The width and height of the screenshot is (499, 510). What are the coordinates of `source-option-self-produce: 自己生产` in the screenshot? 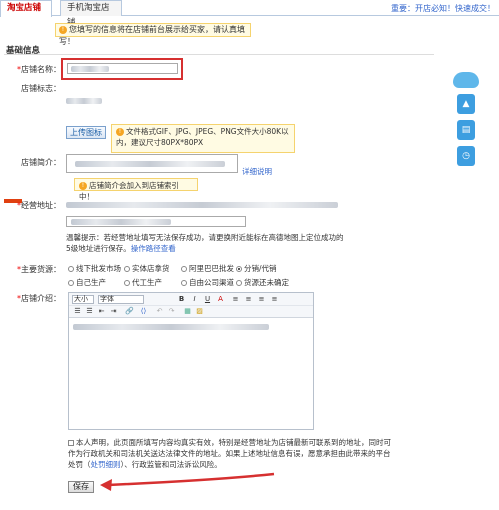 It's located at (87, 282).